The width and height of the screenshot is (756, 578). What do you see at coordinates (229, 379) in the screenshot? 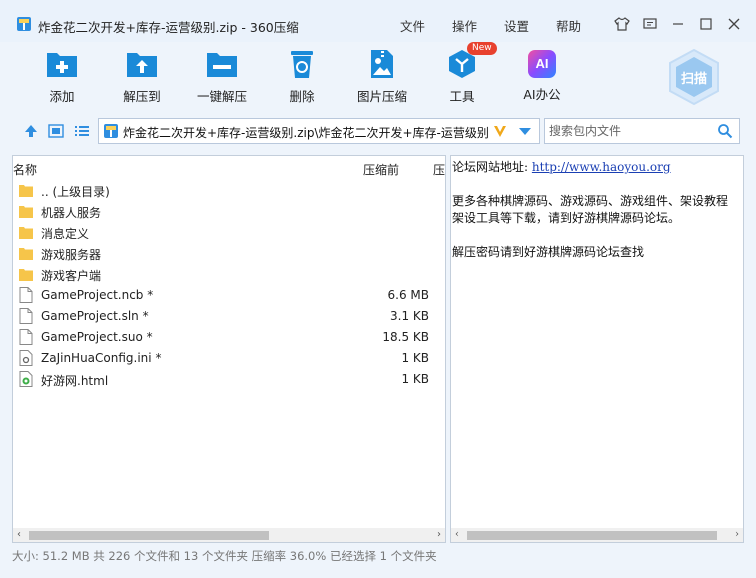
I see `list-item-file: 好游网.html 1 KB` at bounding box center [229, 379].